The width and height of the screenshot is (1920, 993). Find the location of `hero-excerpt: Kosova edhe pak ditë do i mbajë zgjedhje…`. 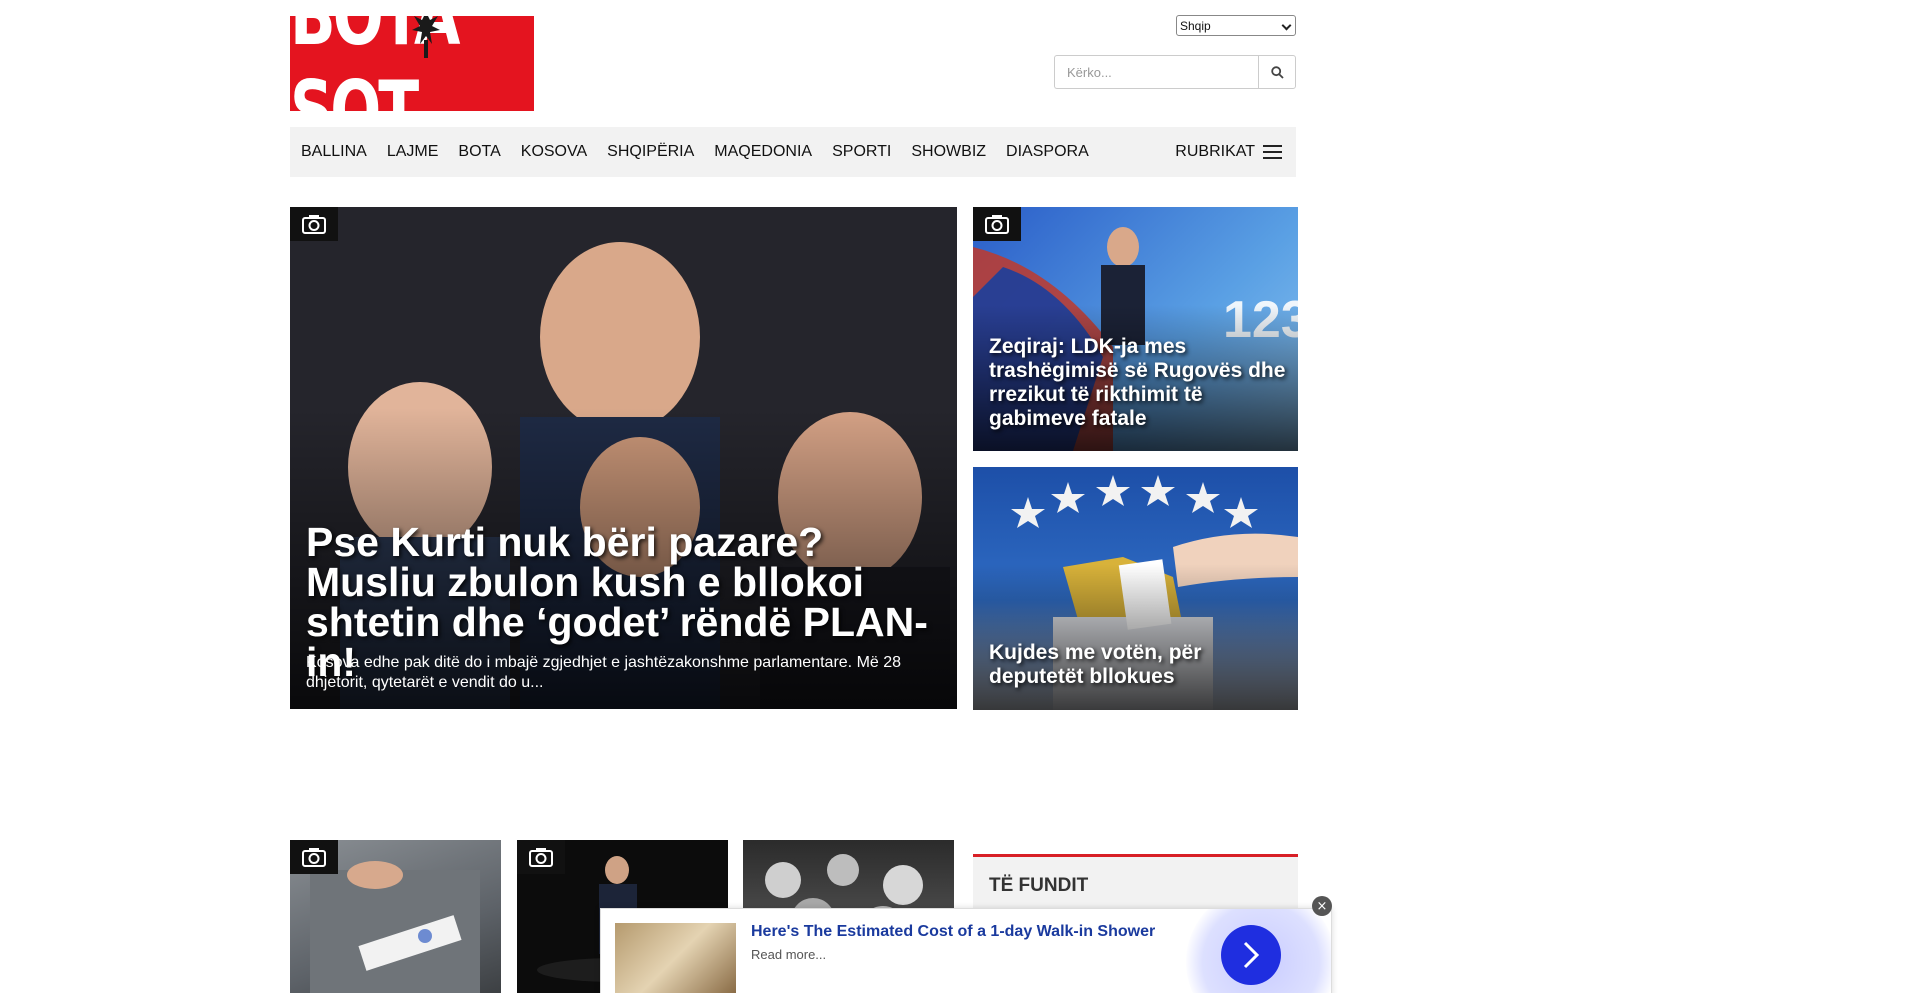

hero-excerpt: Kosova edhe pak ditë do i mbajë zgjedhje… is located at coordinates (604, 672).